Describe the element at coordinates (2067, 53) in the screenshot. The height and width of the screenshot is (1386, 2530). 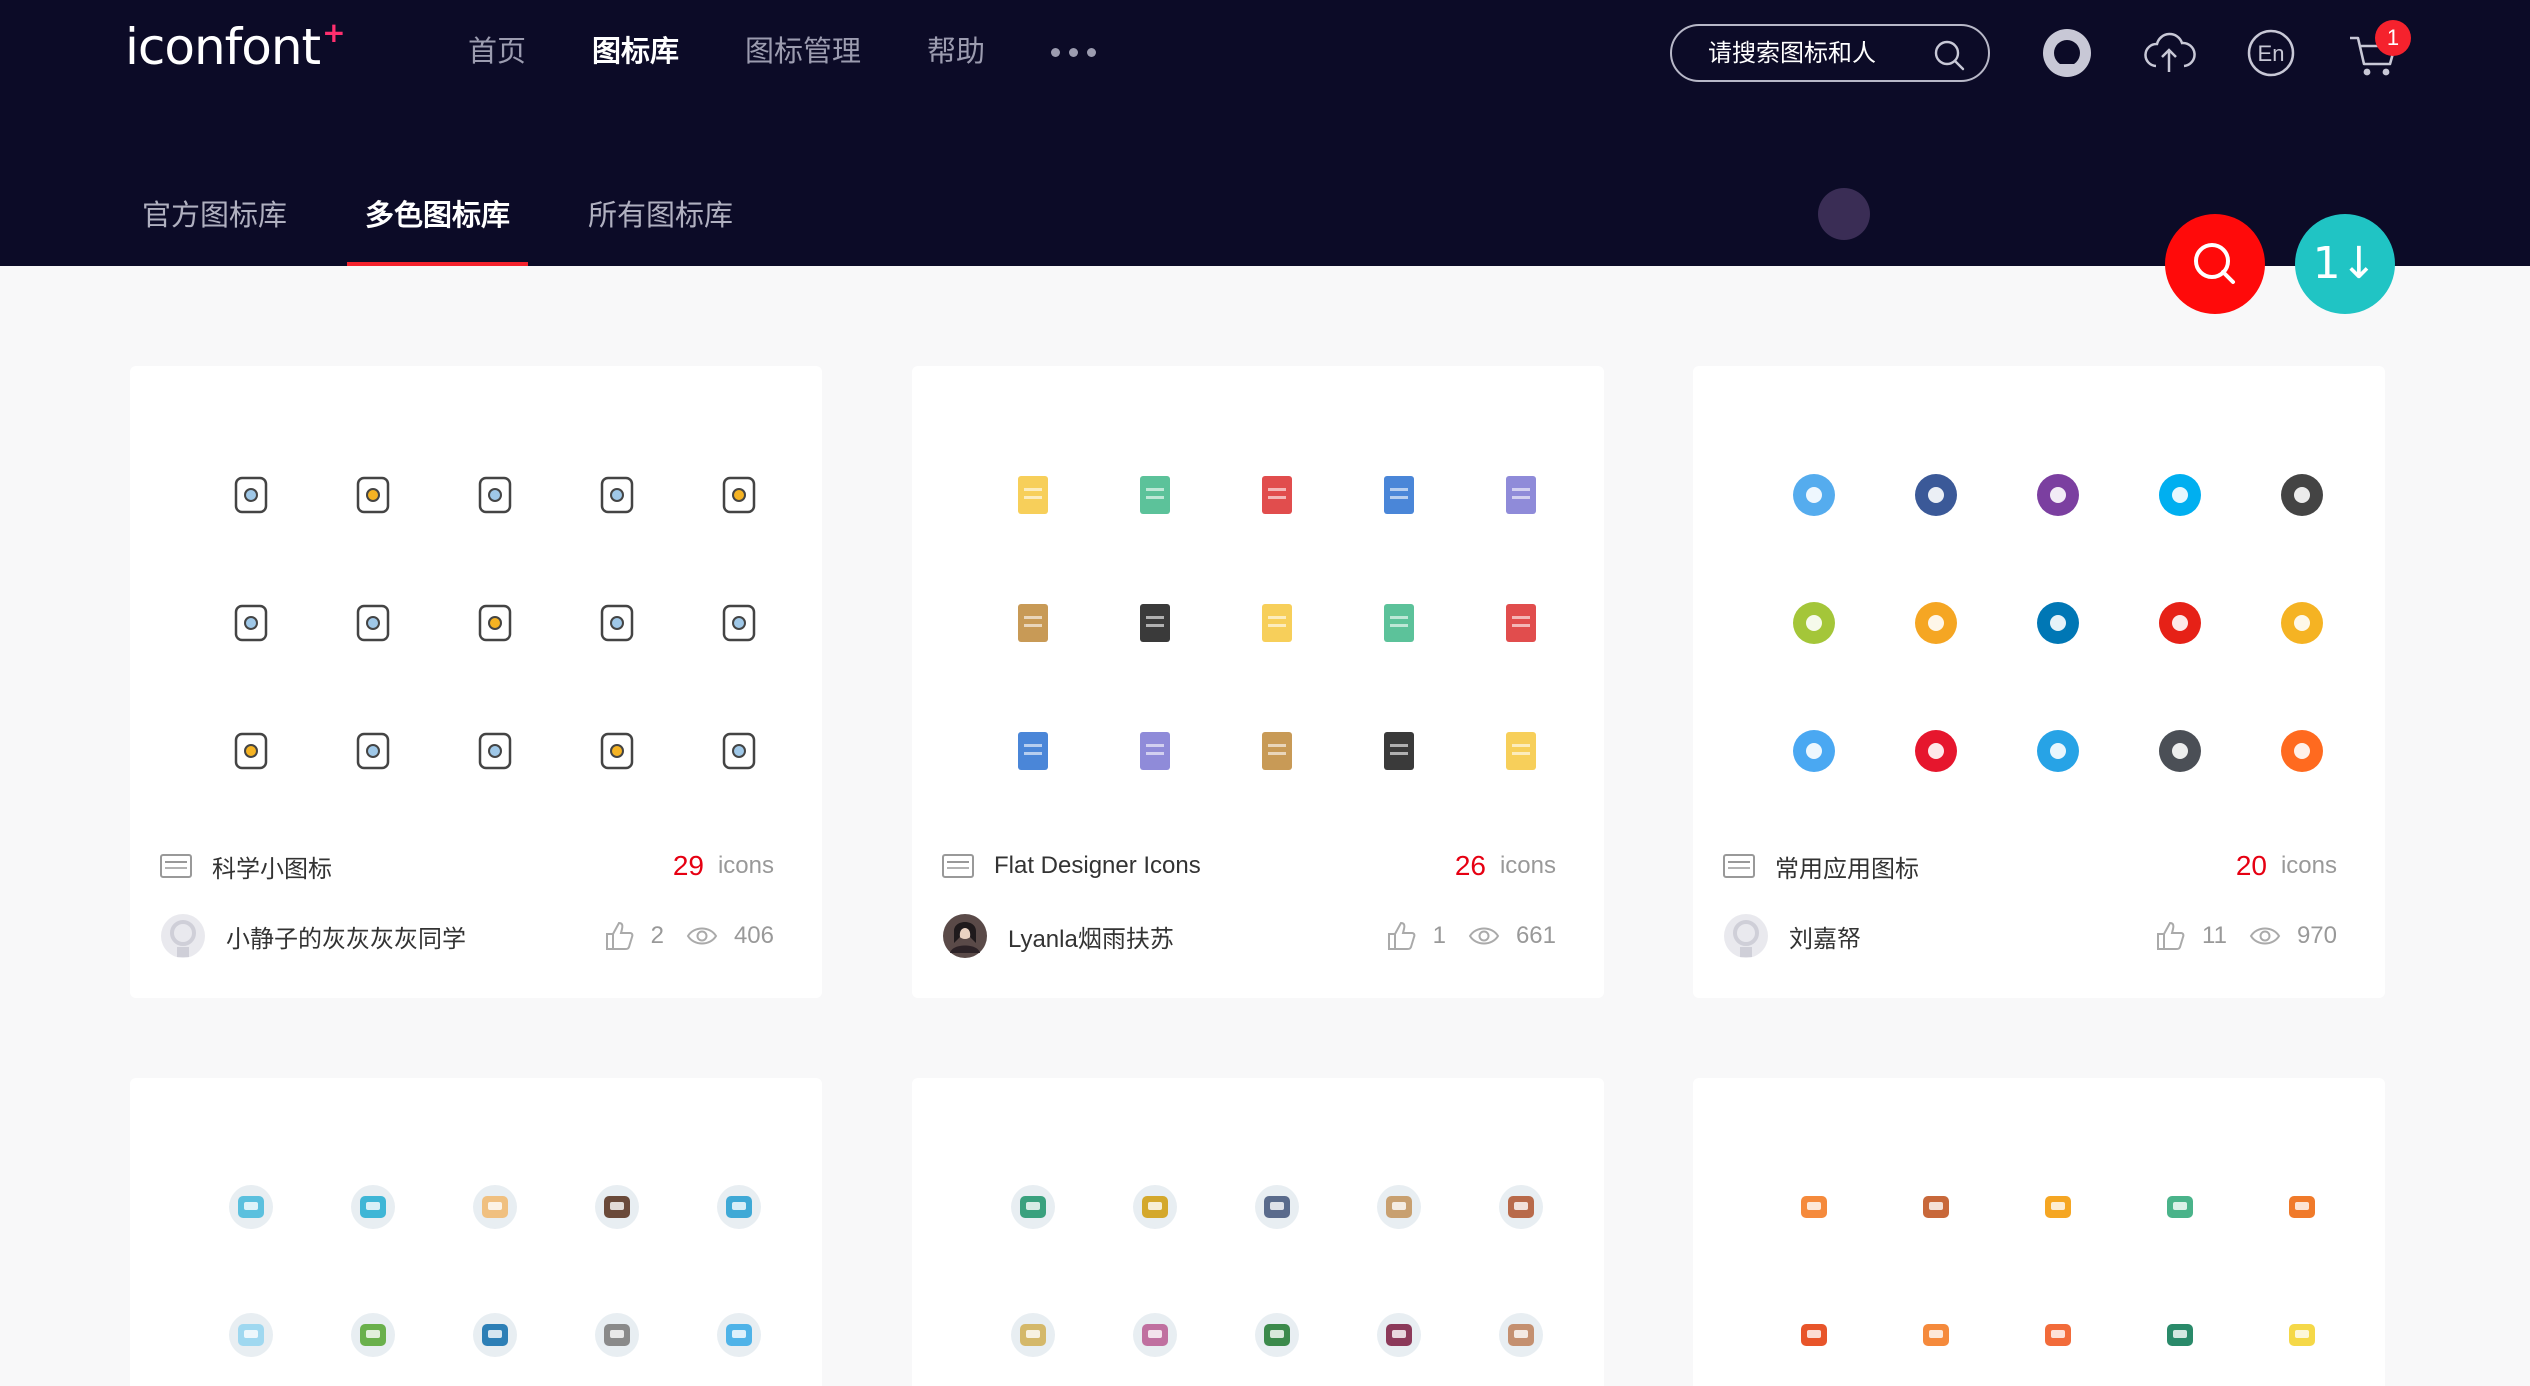
I see `github-icon` at that location.